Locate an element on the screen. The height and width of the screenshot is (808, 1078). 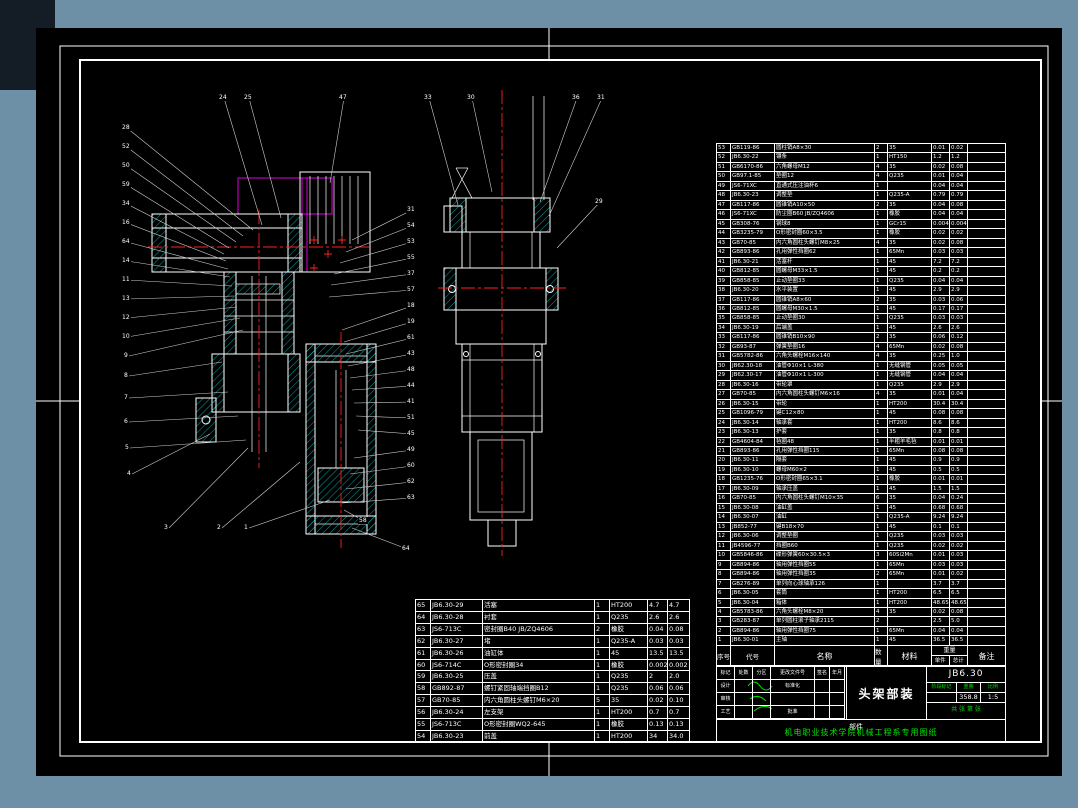
header-remark: 备注 is located at coordinates (986, 656).